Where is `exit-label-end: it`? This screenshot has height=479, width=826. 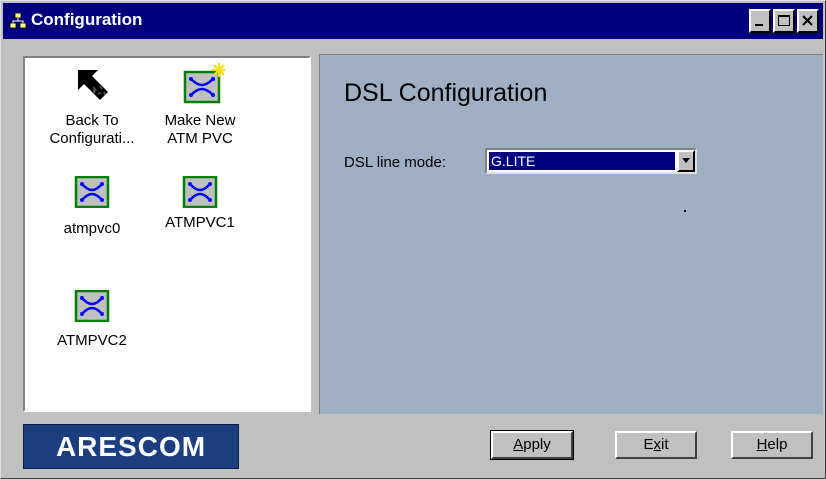 exit-label-end: it is located at coordinates (665, 444).